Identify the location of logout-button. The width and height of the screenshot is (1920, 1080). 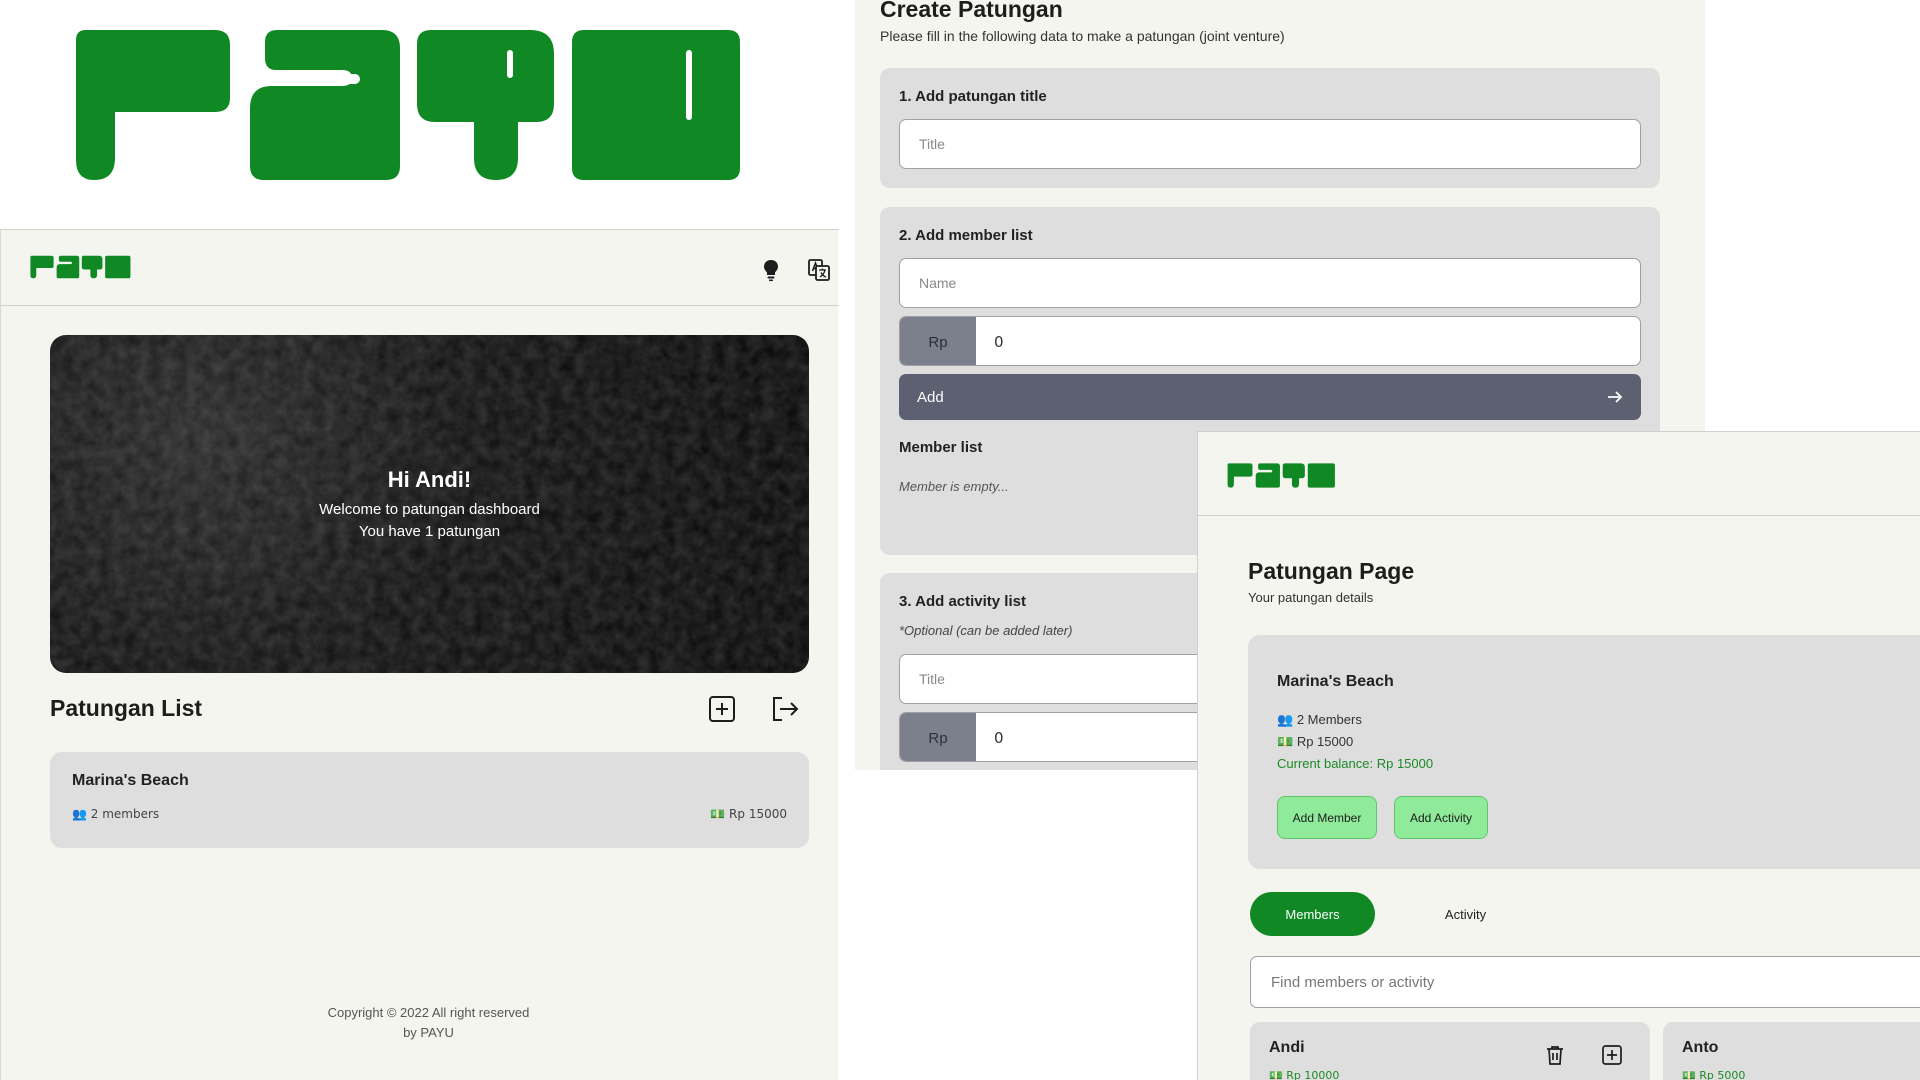
(785, 709).